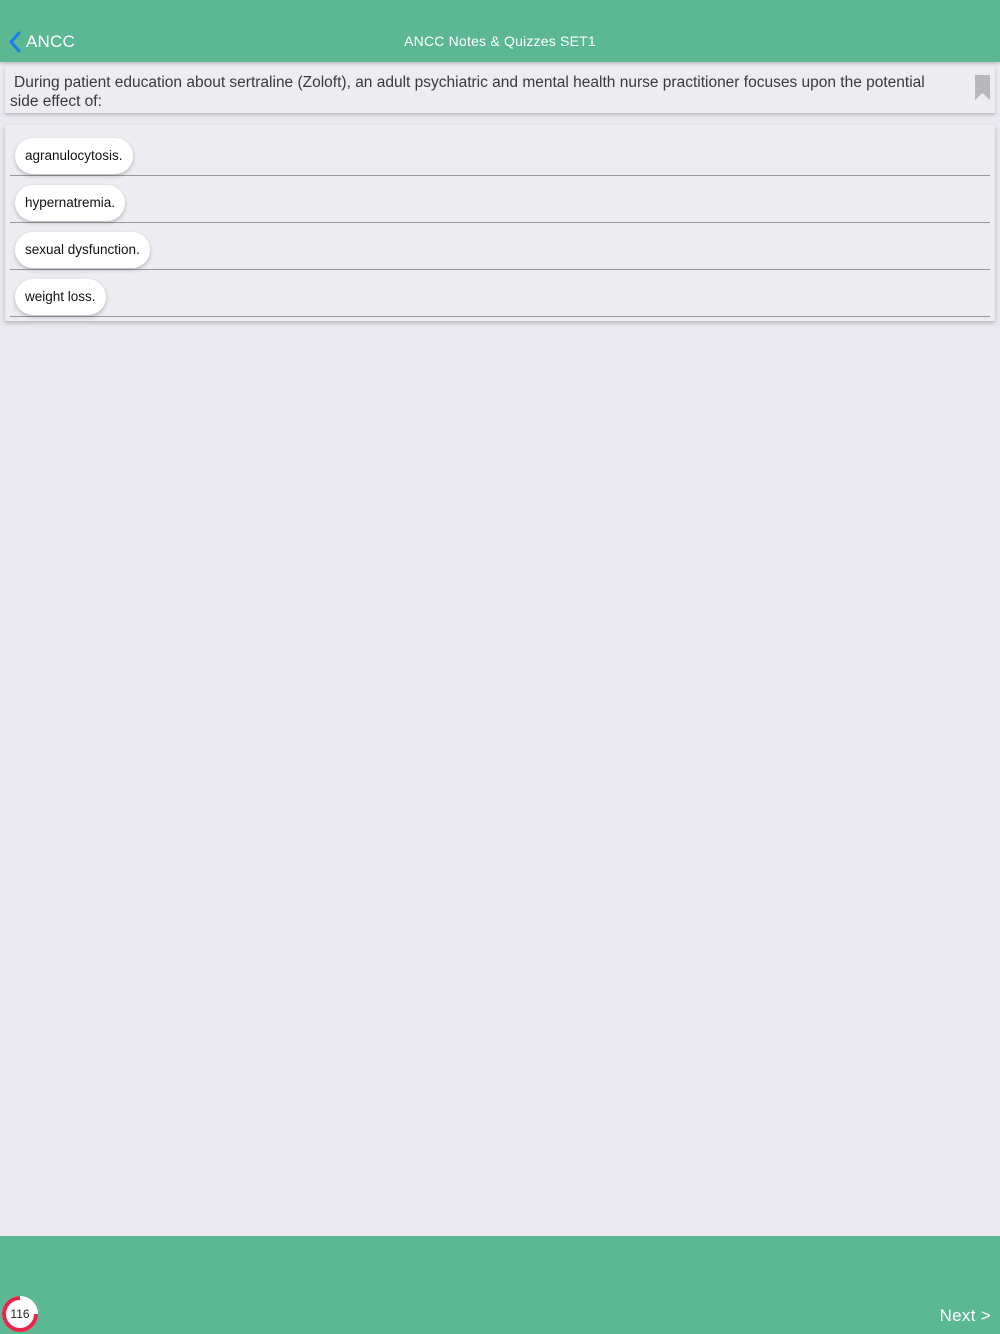 This screenshot has width=1000, height=1334. What do you see at coordinates (70, 203) in the screenshot?
I see `answer-option: hypernatremia.` at bounding box center [70, 203].